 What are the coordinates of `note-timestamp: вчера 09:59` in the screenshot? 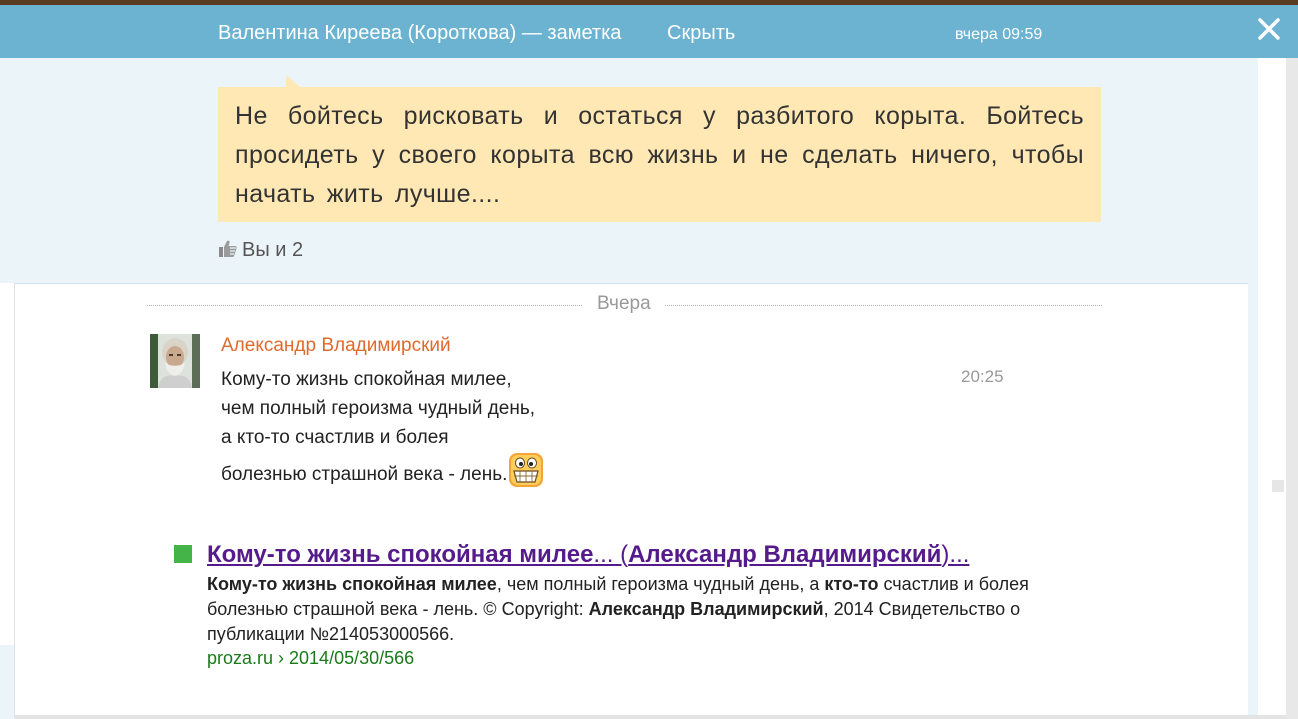 It's located at (999, 34).